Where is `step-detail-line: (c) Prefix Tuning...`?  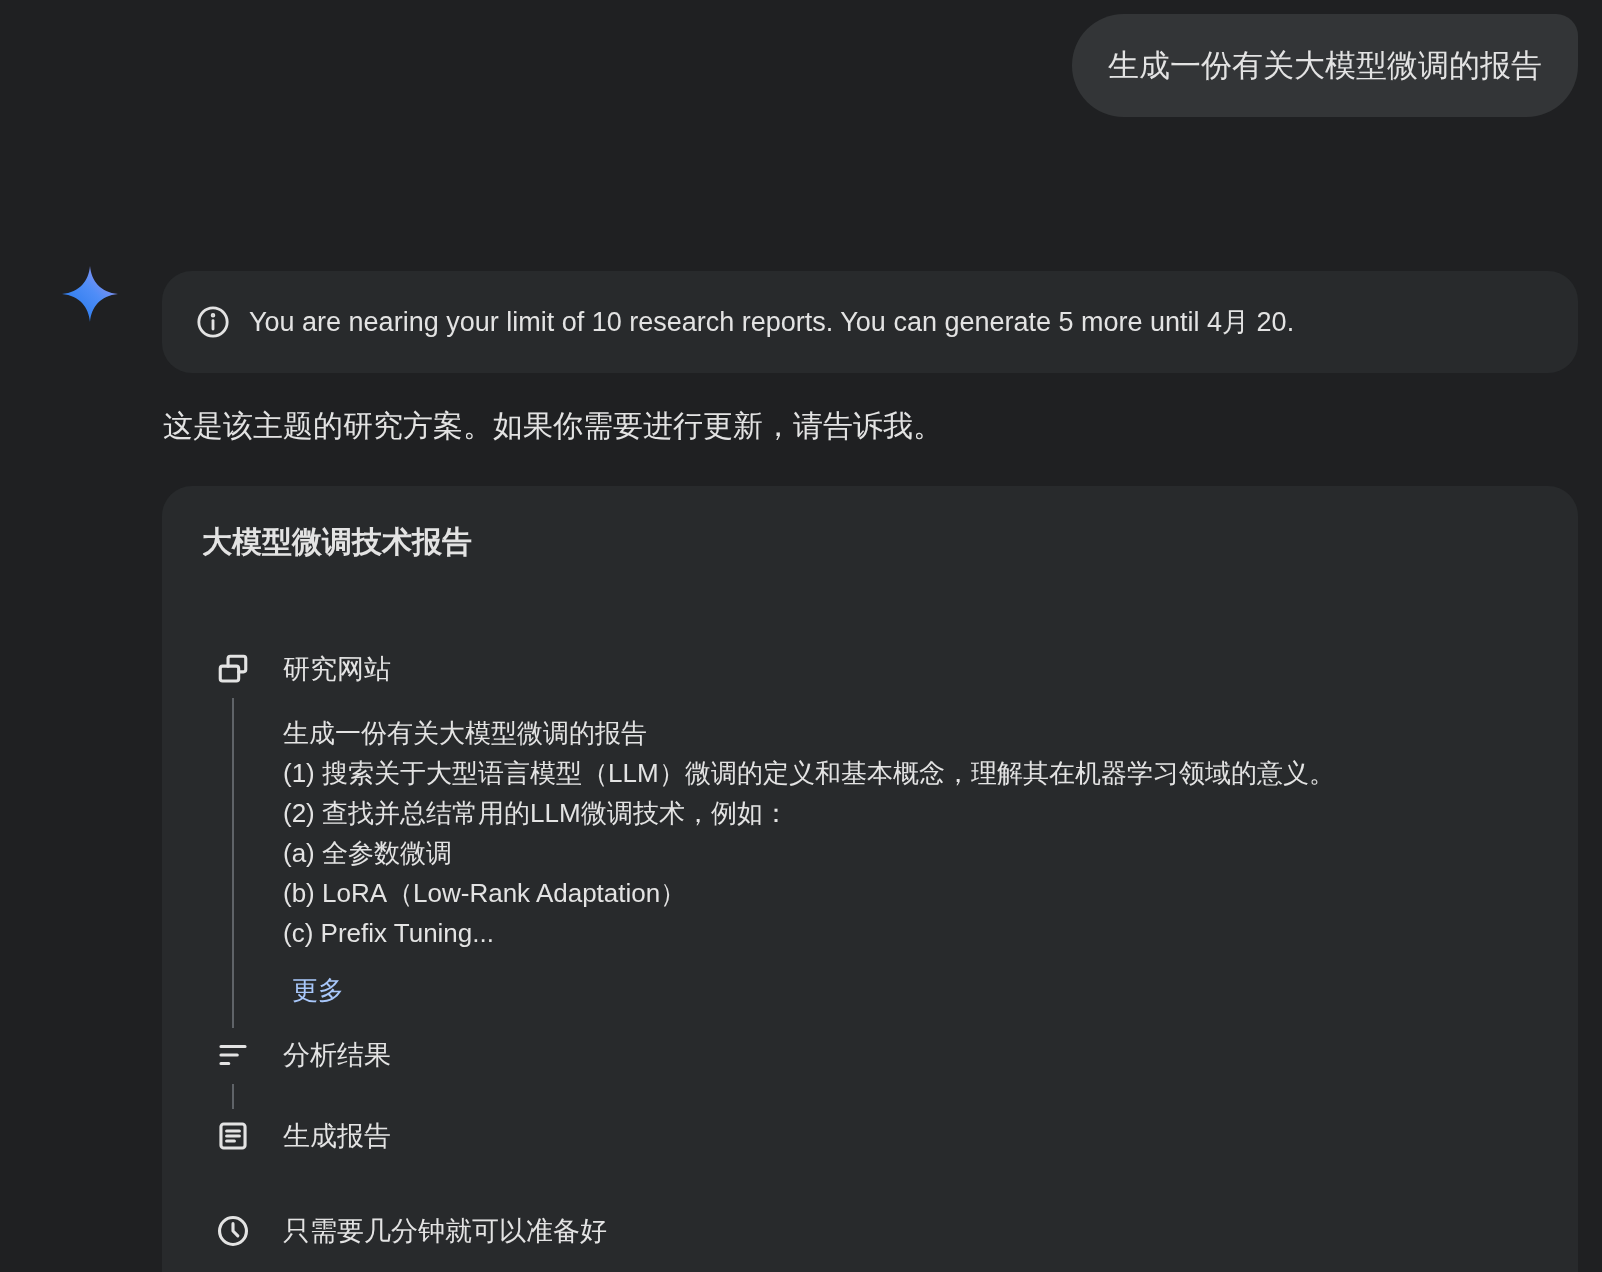 step-detail-line: (c) Prefix Tuning... is located at coordinates (388, 933).